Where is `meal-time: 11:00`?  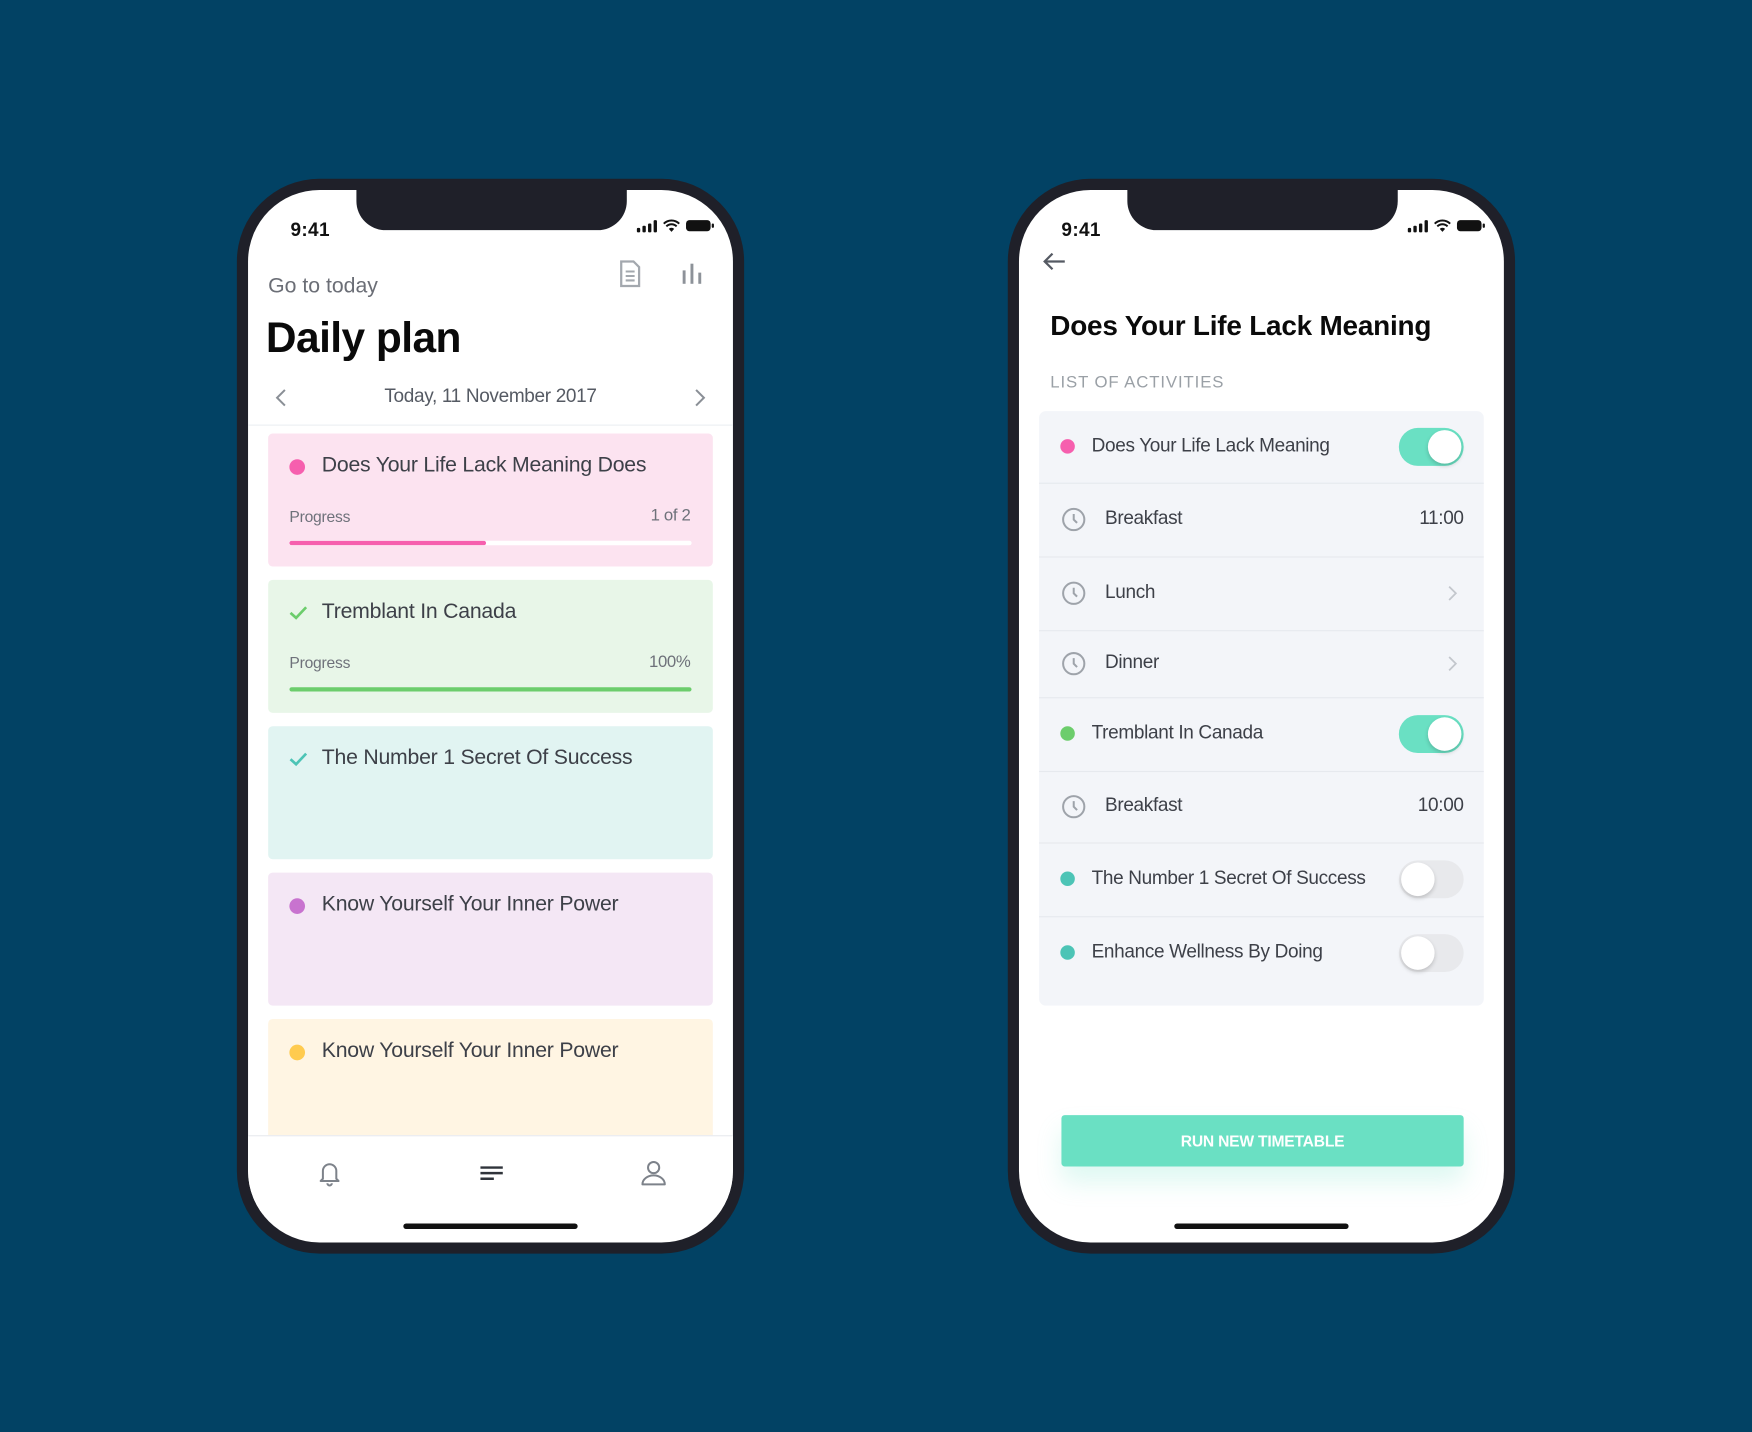 meal-time: 11:00 is located at coordinates (1441, 518).